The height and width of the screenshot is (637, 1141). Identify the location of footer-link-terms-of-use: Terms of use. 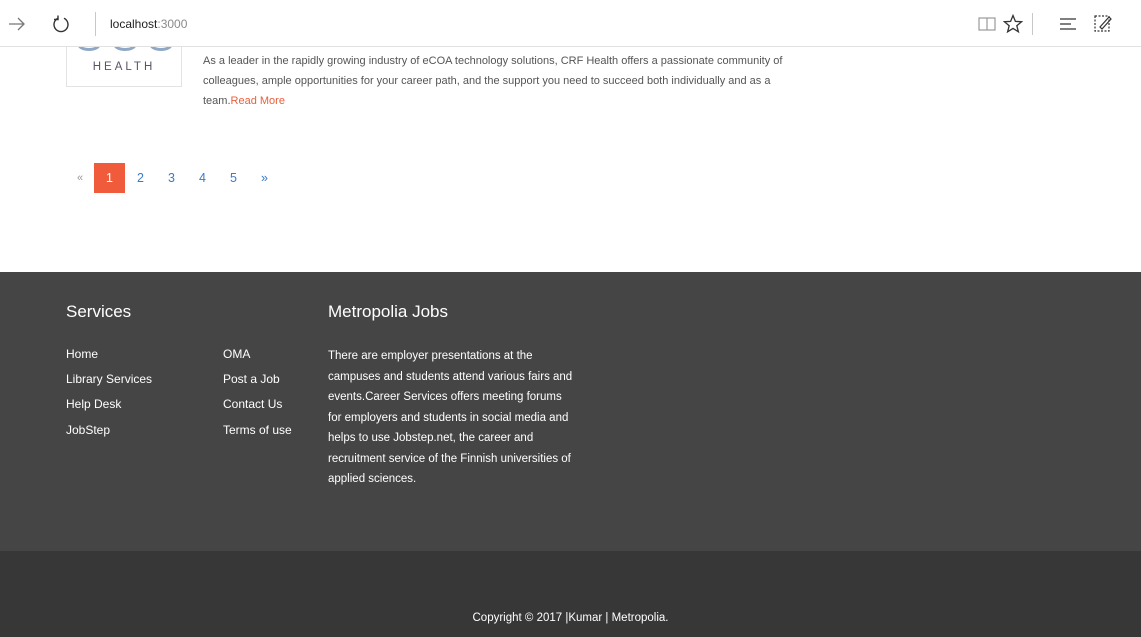
(257, 430).